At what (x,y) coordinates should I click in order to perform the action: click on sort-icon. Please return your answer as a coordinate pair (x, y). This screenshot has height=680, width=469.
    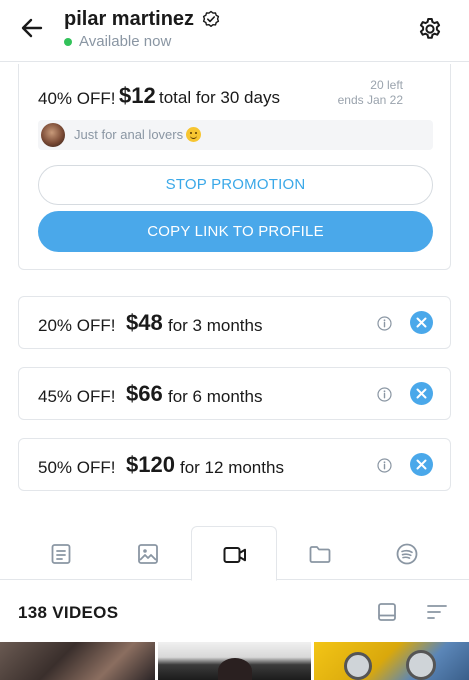
    Looking at the image, I should click on (437, 612).